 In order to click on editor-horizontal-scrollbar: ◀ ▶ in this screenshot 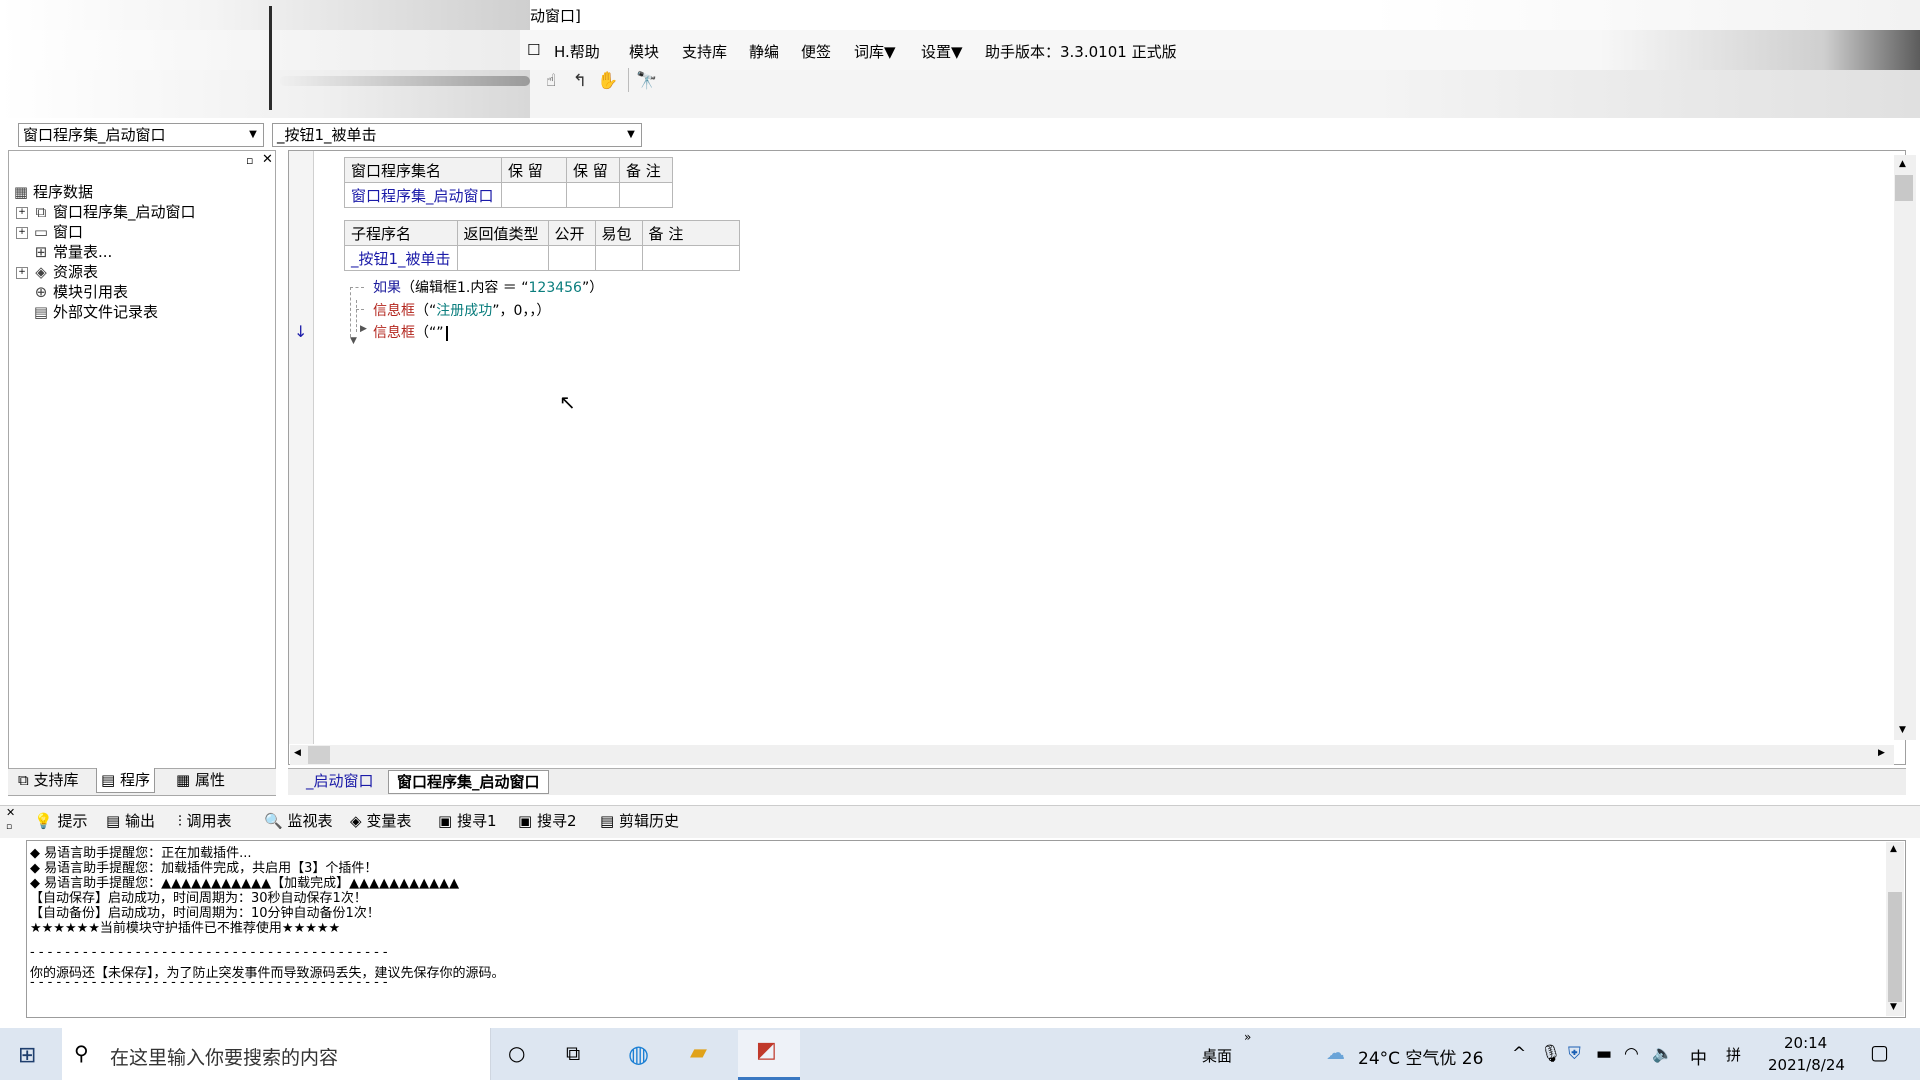, I will do `click(1092, 755)`.